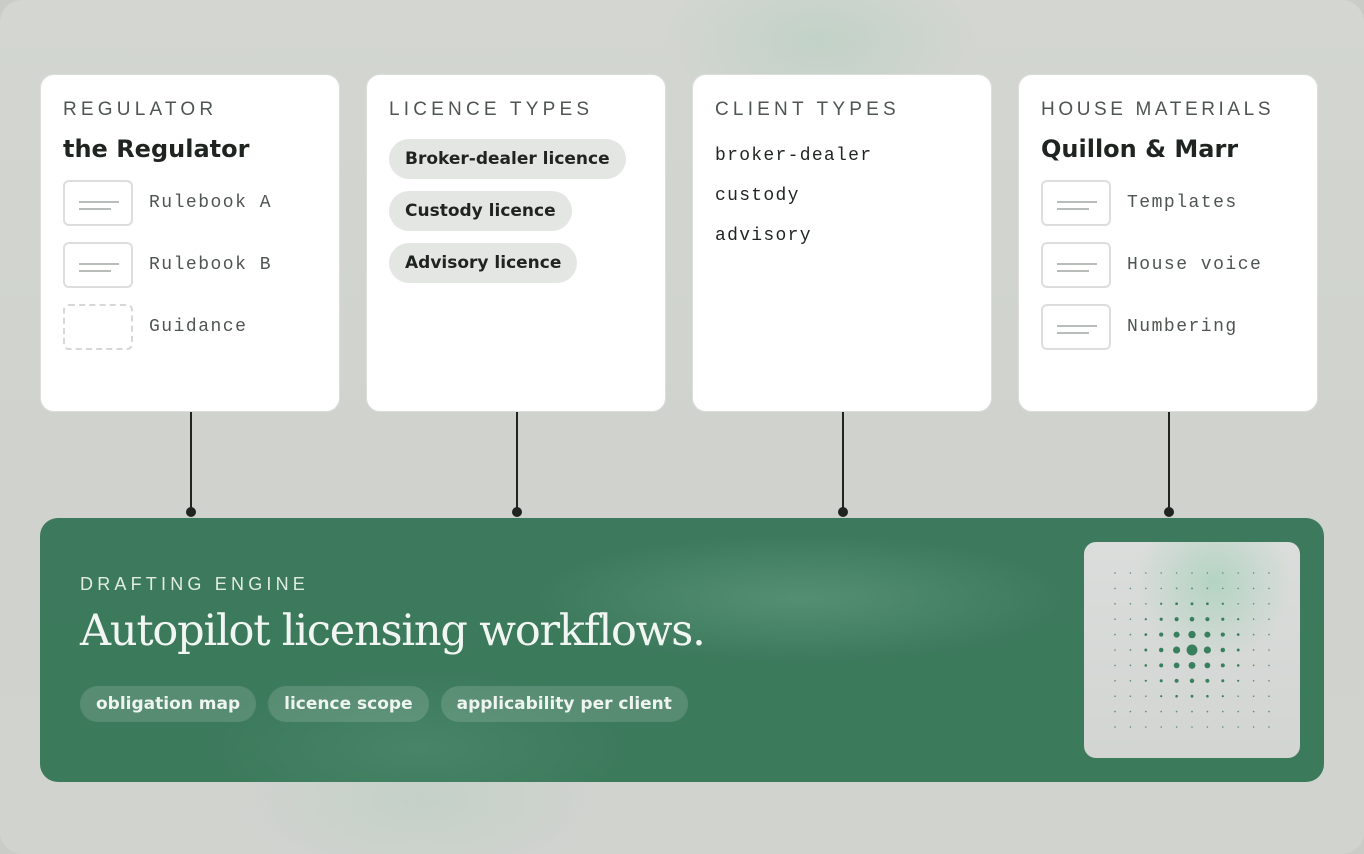 Image resolution: width=1364 pixels, height=854 pixels. Describe the element at coordinates (190, 265) in the screenshot. I see `regulator-doc-rulebook-b: Rulebook B` at that location.